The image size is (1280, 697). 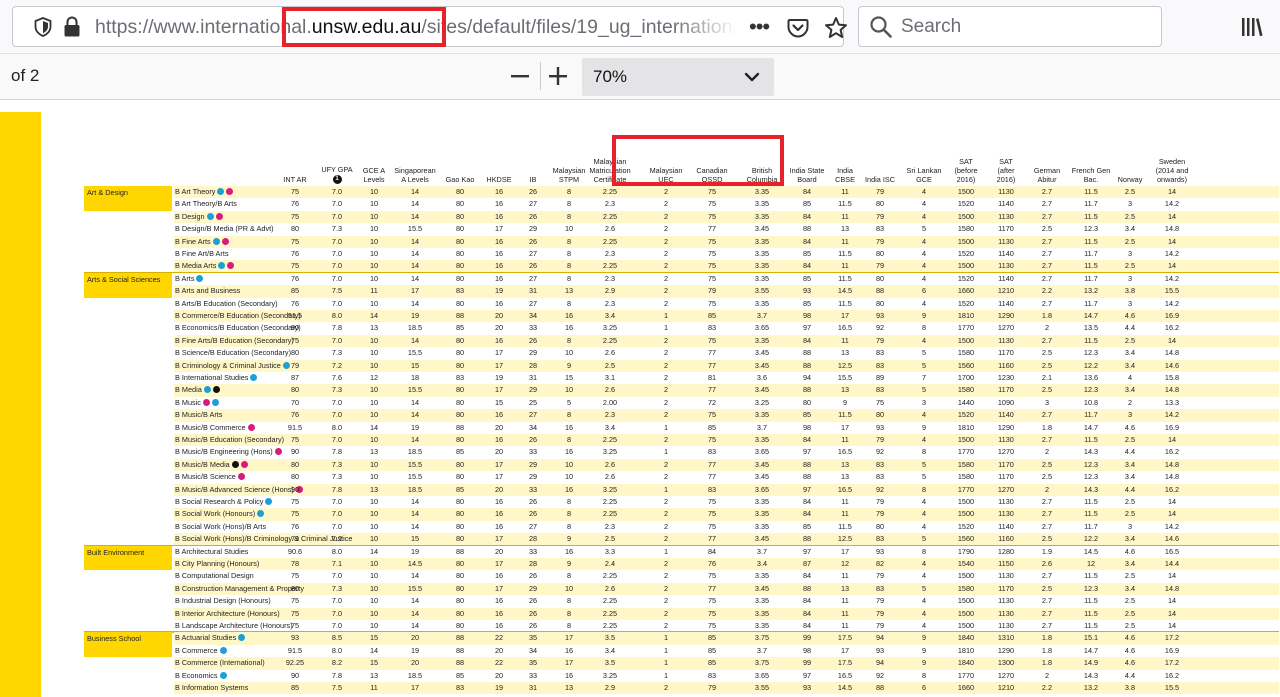 I want to click on table-cell: 17.2, so click(x=1172, y=663).